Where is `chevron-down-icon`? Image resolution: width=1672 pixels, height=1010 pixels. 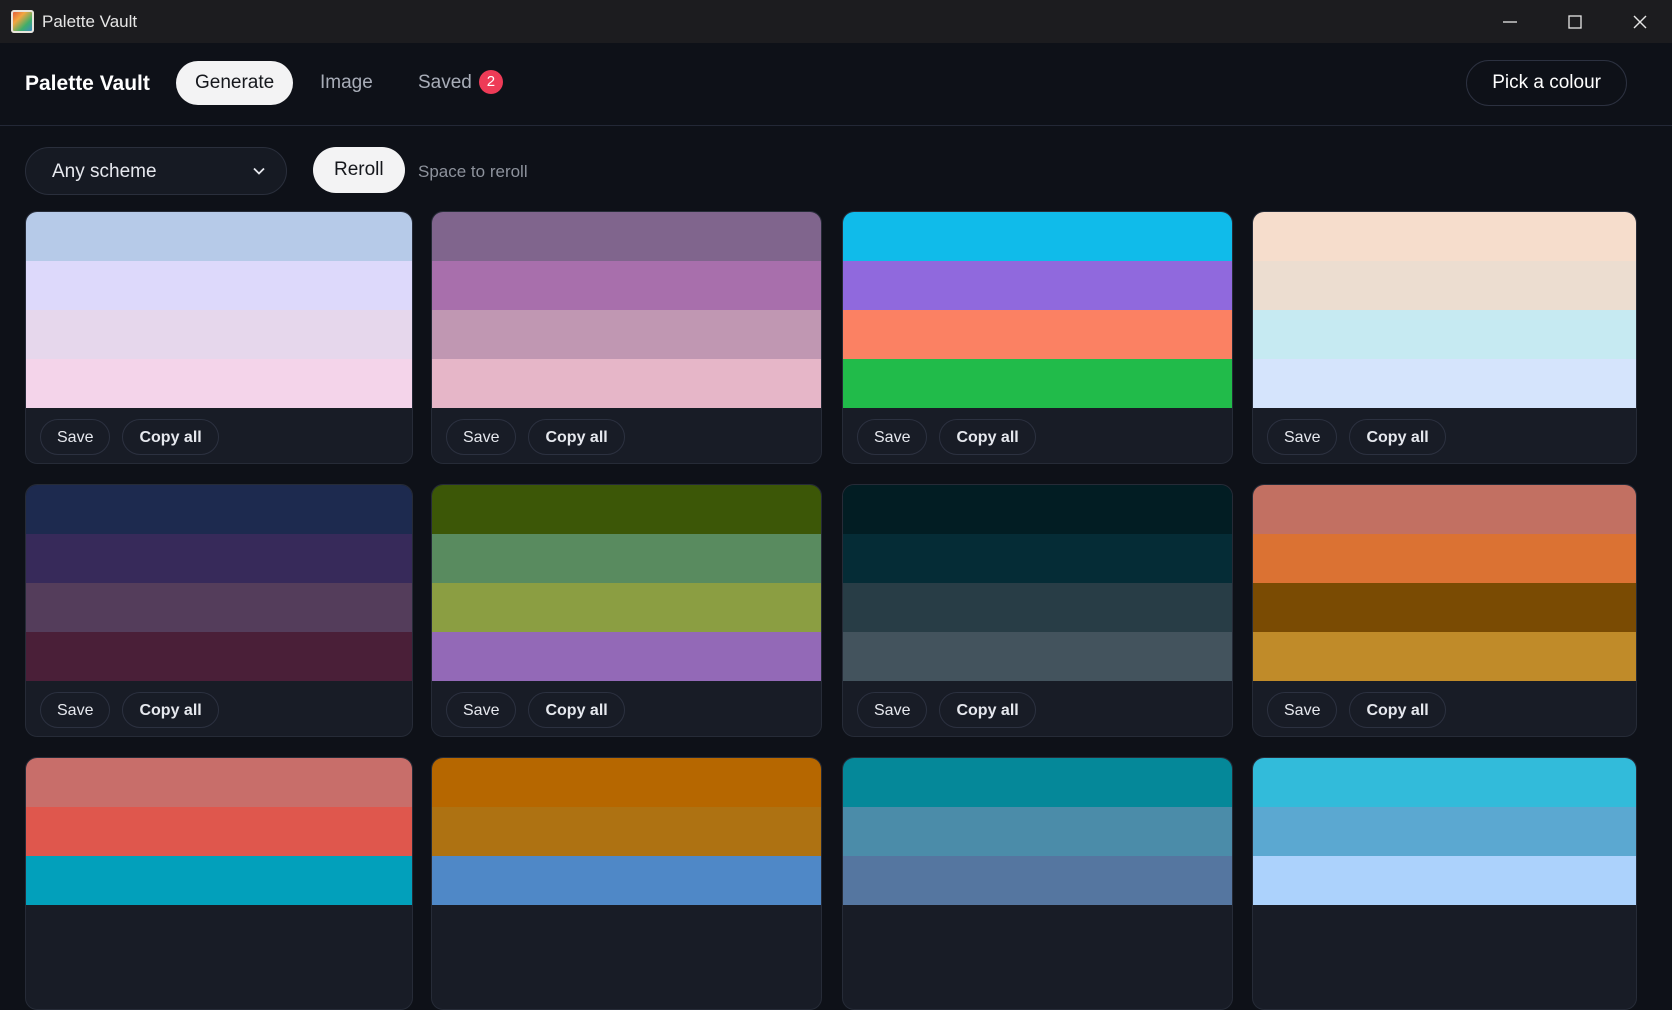 chevron-down-icon is located at coordinates (259, 171).